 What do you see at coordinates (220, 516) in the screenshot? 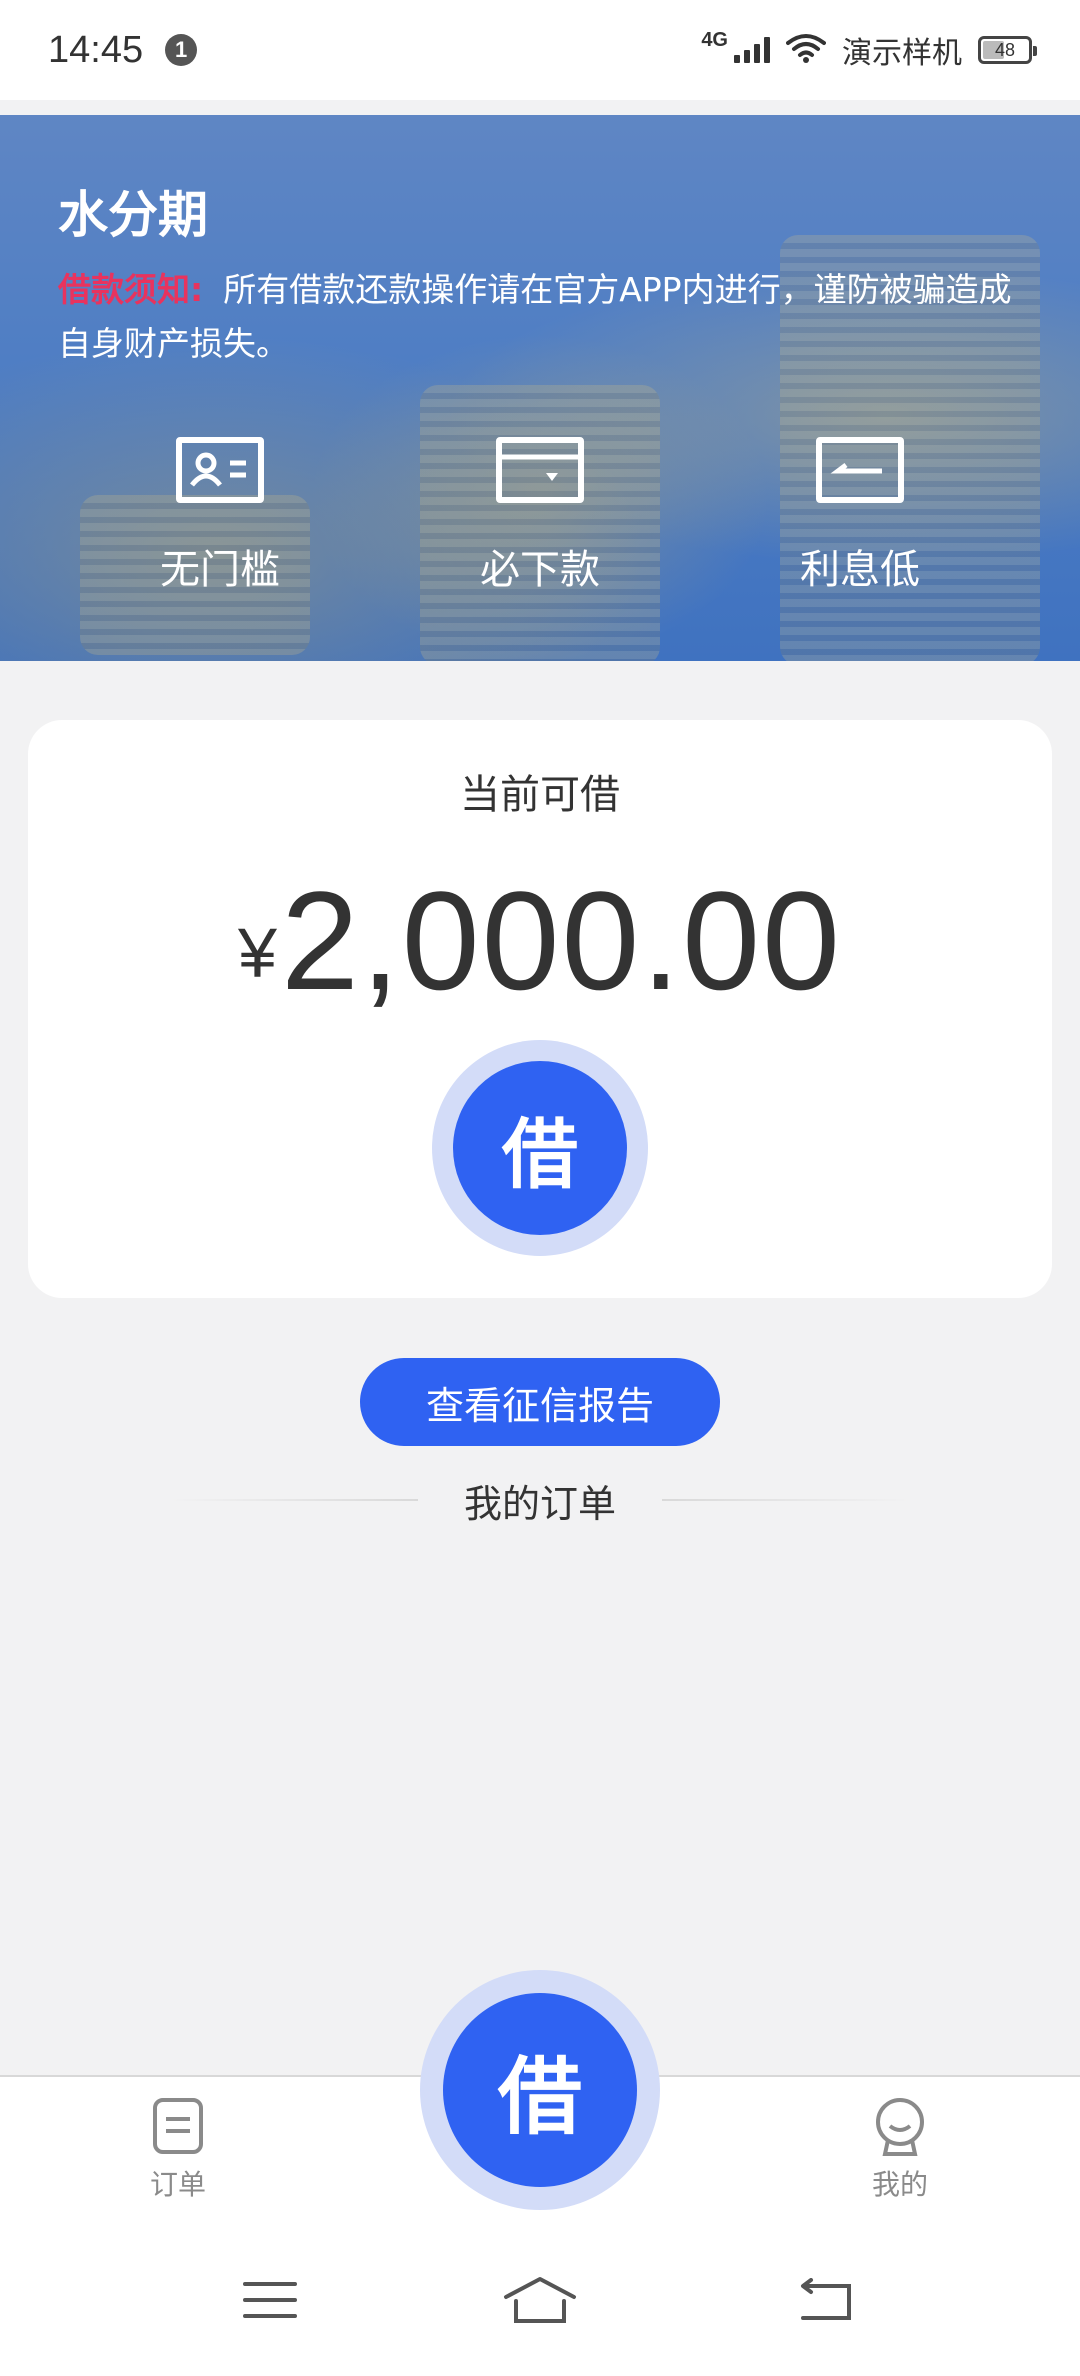
I see `feature-no-threshold: 无门槛` at bounding box center [220, 516].